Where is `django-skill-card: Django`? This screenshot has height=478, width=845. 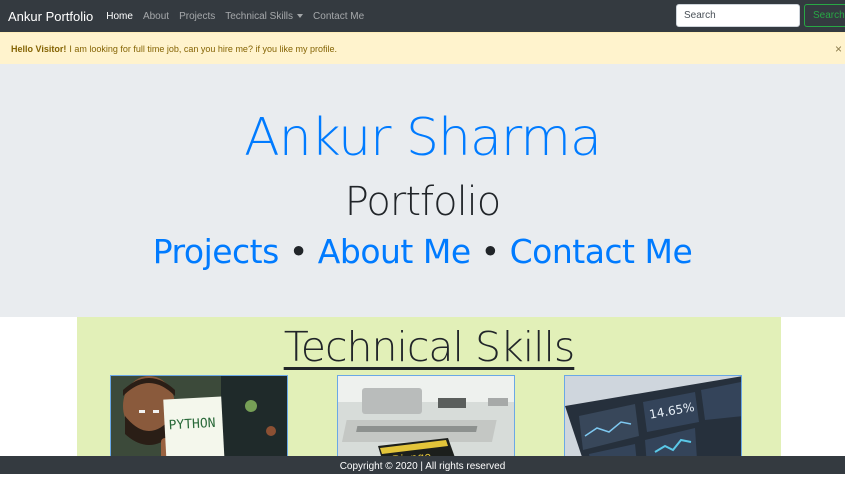 django-skill-card: Django is located at coordinates (426, 420).